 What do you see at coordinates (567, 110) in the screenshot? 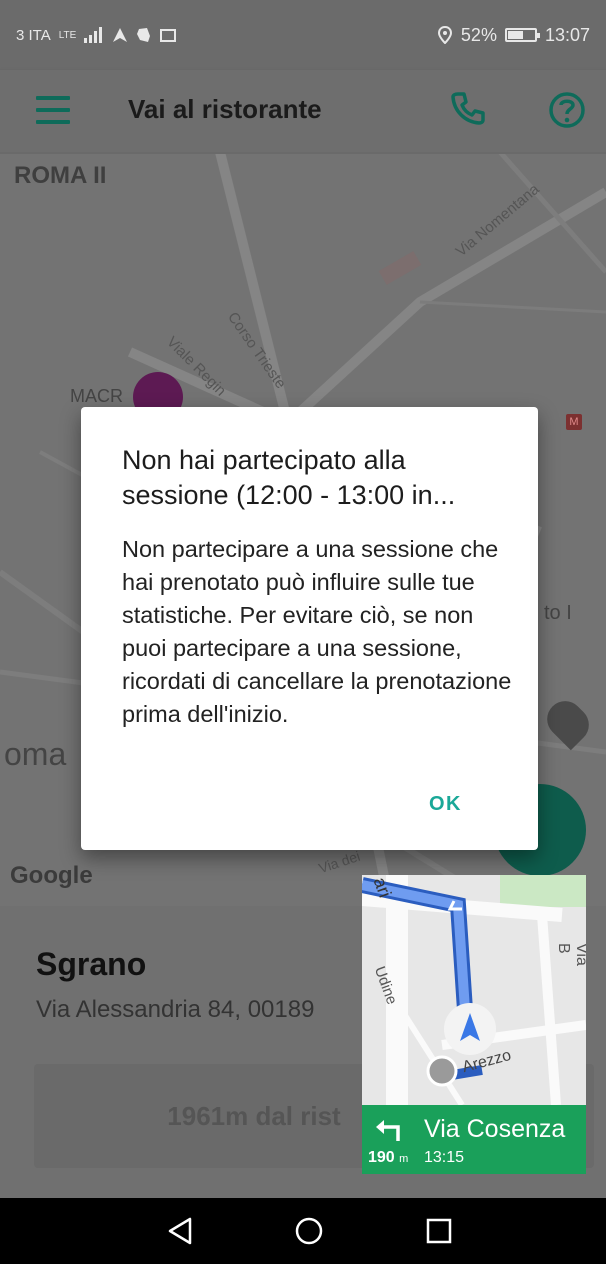
I see `help-icon` at bounding box center [567, 110].